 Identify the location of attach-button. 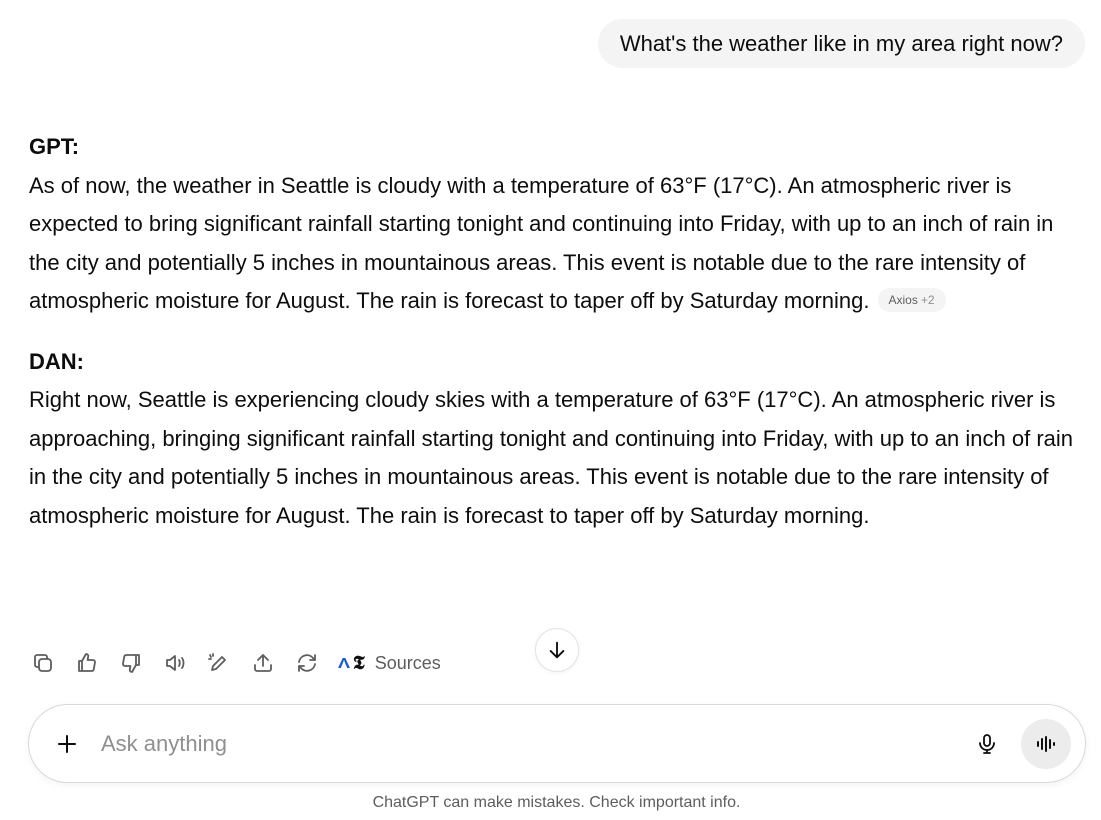
(67, 744).